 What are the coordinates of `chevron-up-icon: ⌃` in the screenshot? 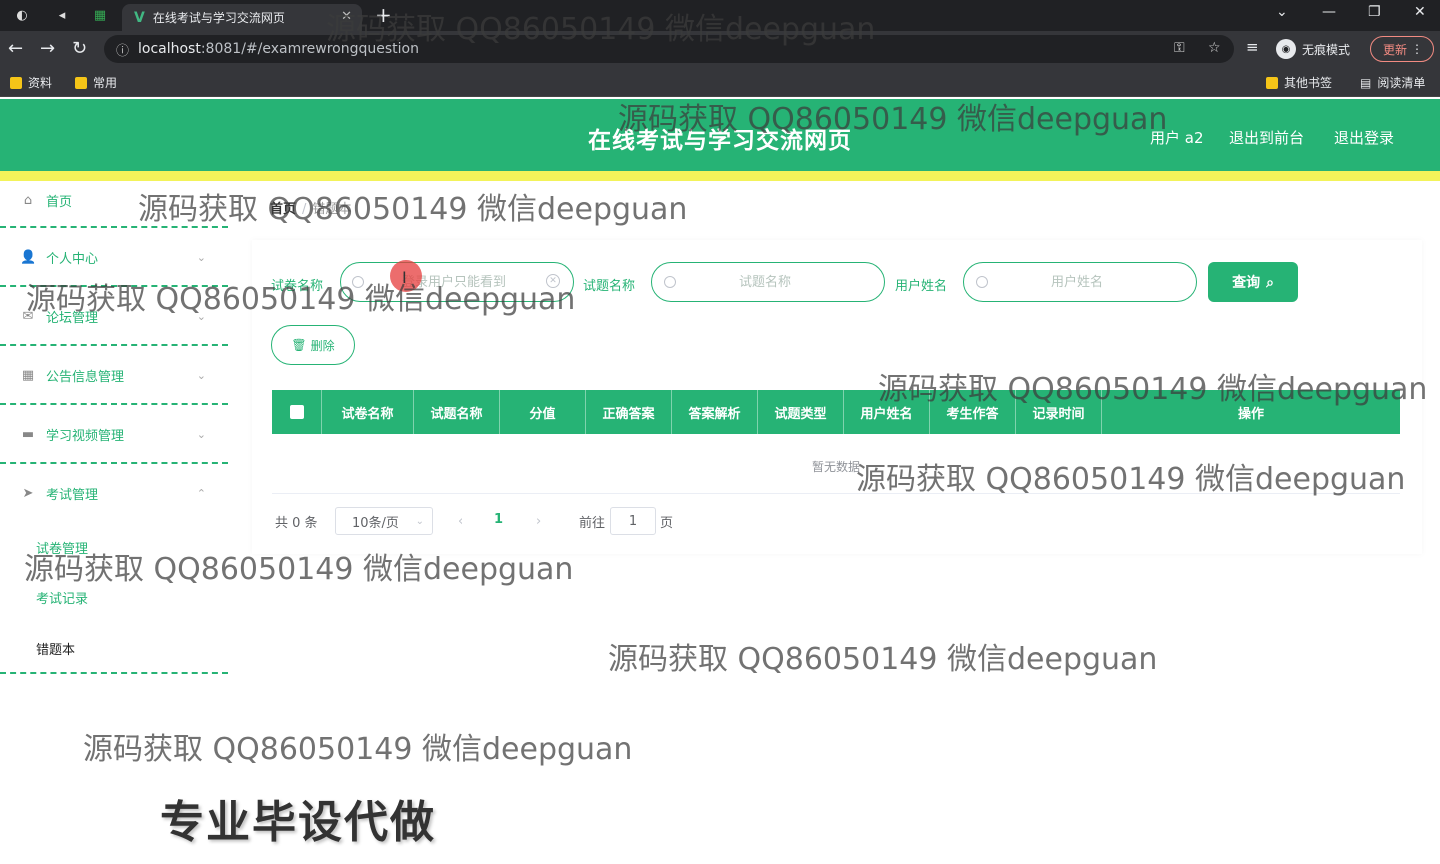 It's located at (201, 493).